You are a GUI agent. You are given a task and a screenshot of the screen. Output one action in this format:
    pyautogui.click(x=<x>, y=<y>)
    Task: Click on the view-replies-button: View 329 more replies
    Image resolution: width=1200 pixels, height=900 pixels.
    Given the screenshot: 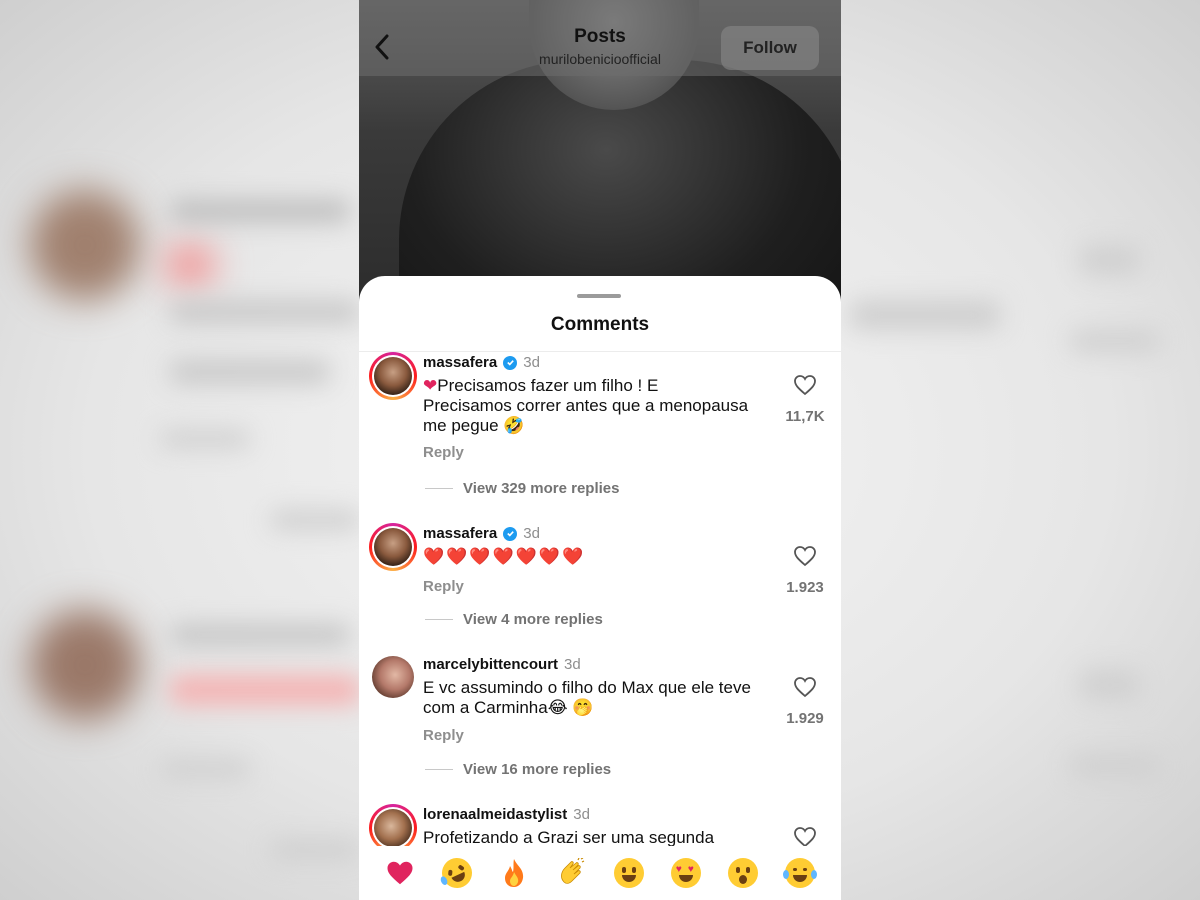 What is the action you would take?
    pyautogui.click(x=522, y=488)
    